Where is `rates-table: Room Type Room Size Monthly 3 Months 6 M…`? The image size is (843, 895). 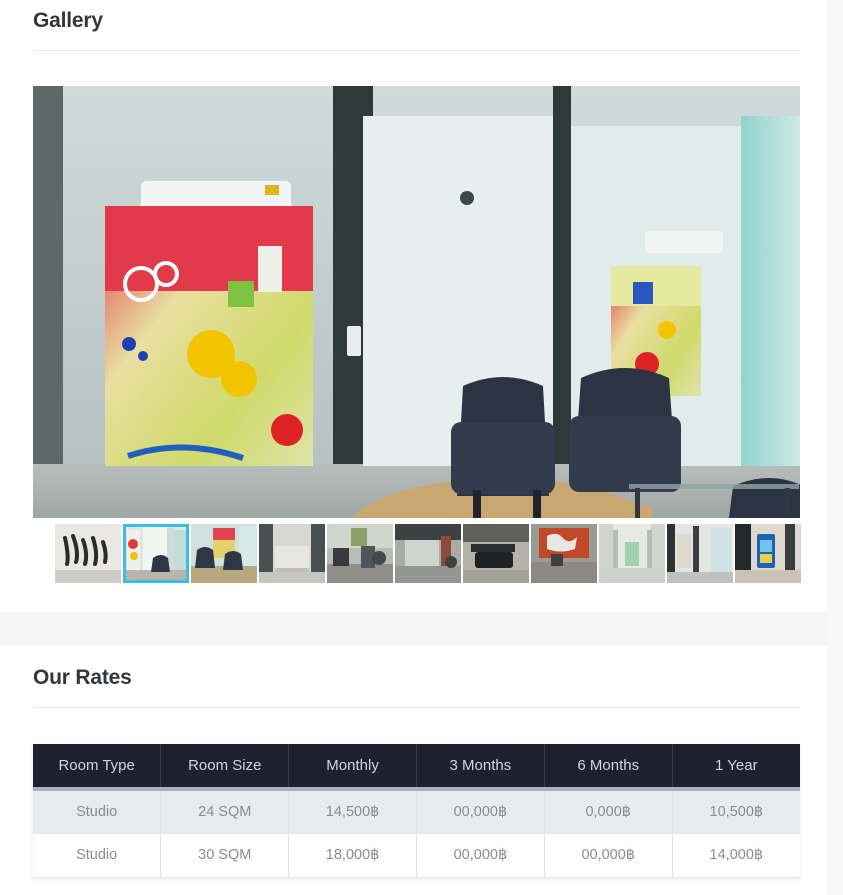
rates-table: Room Type Room Size Monthly 3 Months 6 M… is located at coordinates (416, 811).